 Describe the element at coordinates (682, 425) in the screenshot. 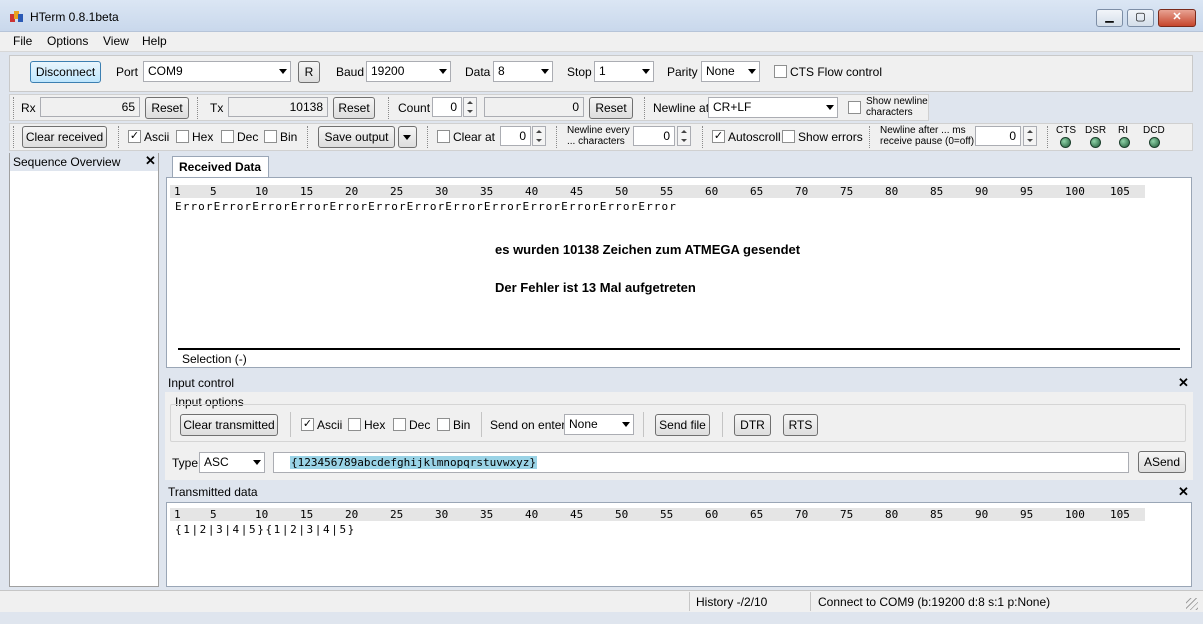

I see `send-file-button: Send file` at that location.